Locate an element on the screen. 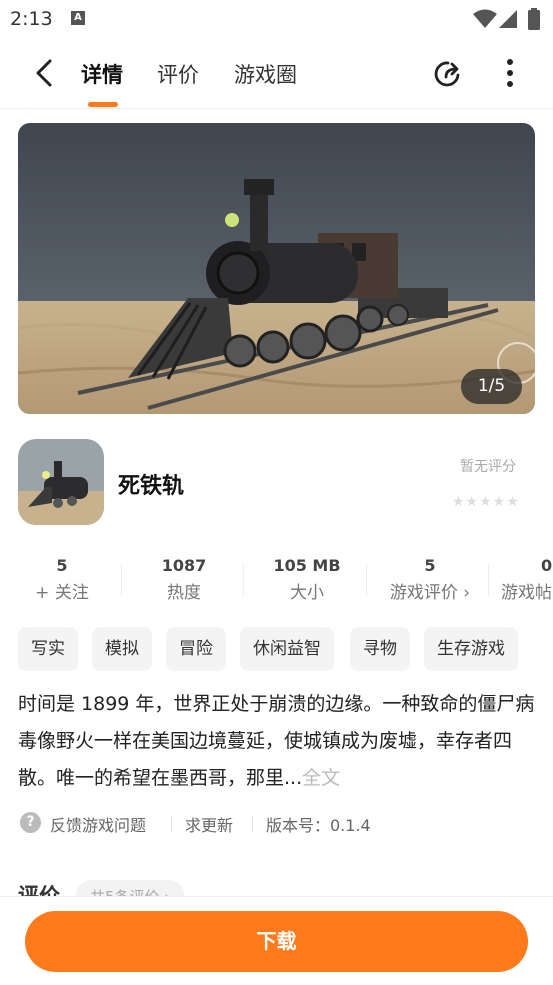 This screenshot has height=985, width=553. stat-game-reviews: 5 游戏评价 › is located at coordinates (430, 579).